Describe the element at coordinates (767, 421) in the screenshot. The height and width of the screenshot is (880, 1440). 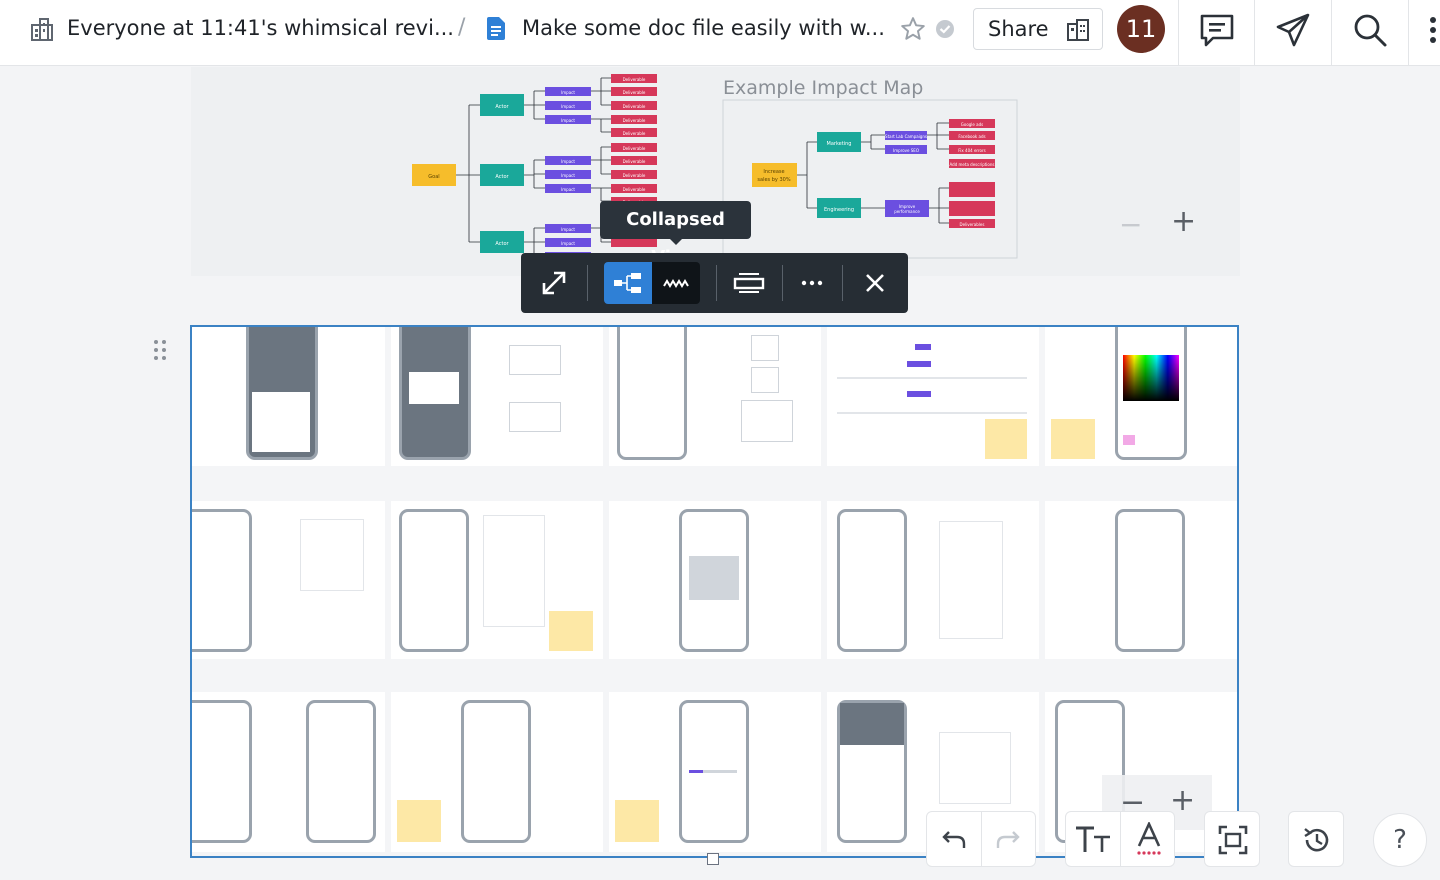
I see `card-placeholder` at that location.